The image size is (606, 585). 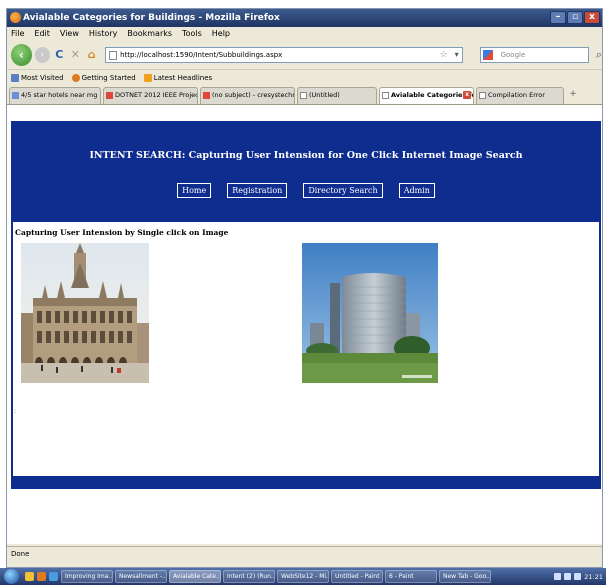 What do you see at coordinates (457, 55) in the screenshot?
I see `go-arrow-icon: ▾` at bounding box center [457, 55].